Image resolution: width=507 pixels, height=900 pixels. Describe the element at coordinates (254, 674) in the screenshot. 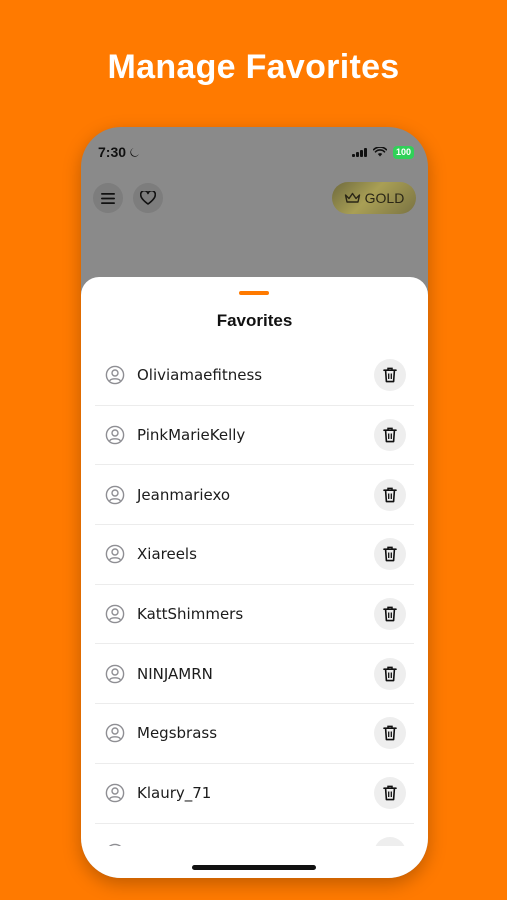

I see `favorite-row: NINJAMRN` at that location.